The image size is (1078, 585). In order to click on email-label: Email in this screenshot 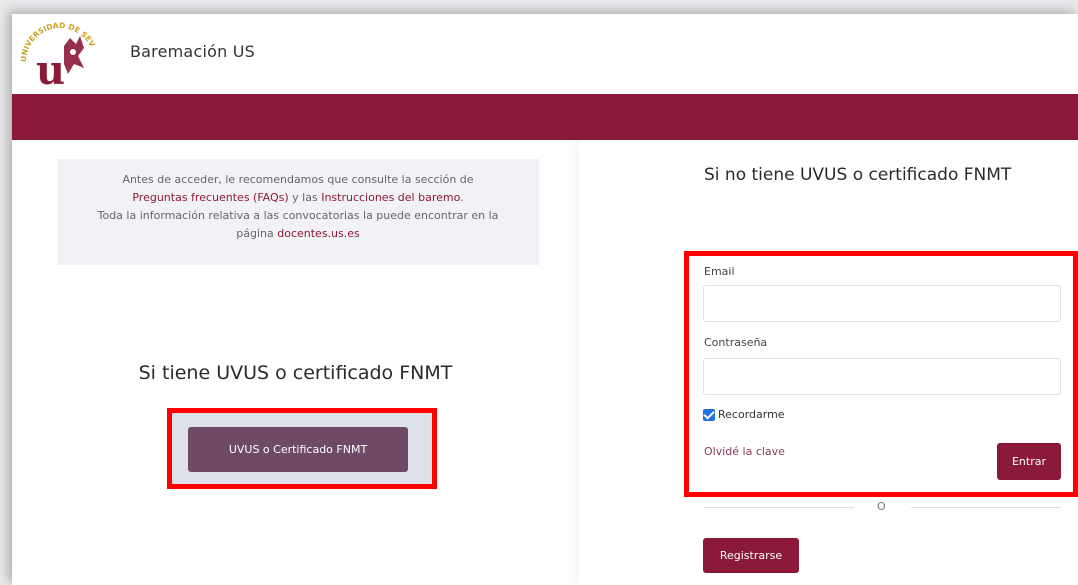, I will do `click(719, 271)`.